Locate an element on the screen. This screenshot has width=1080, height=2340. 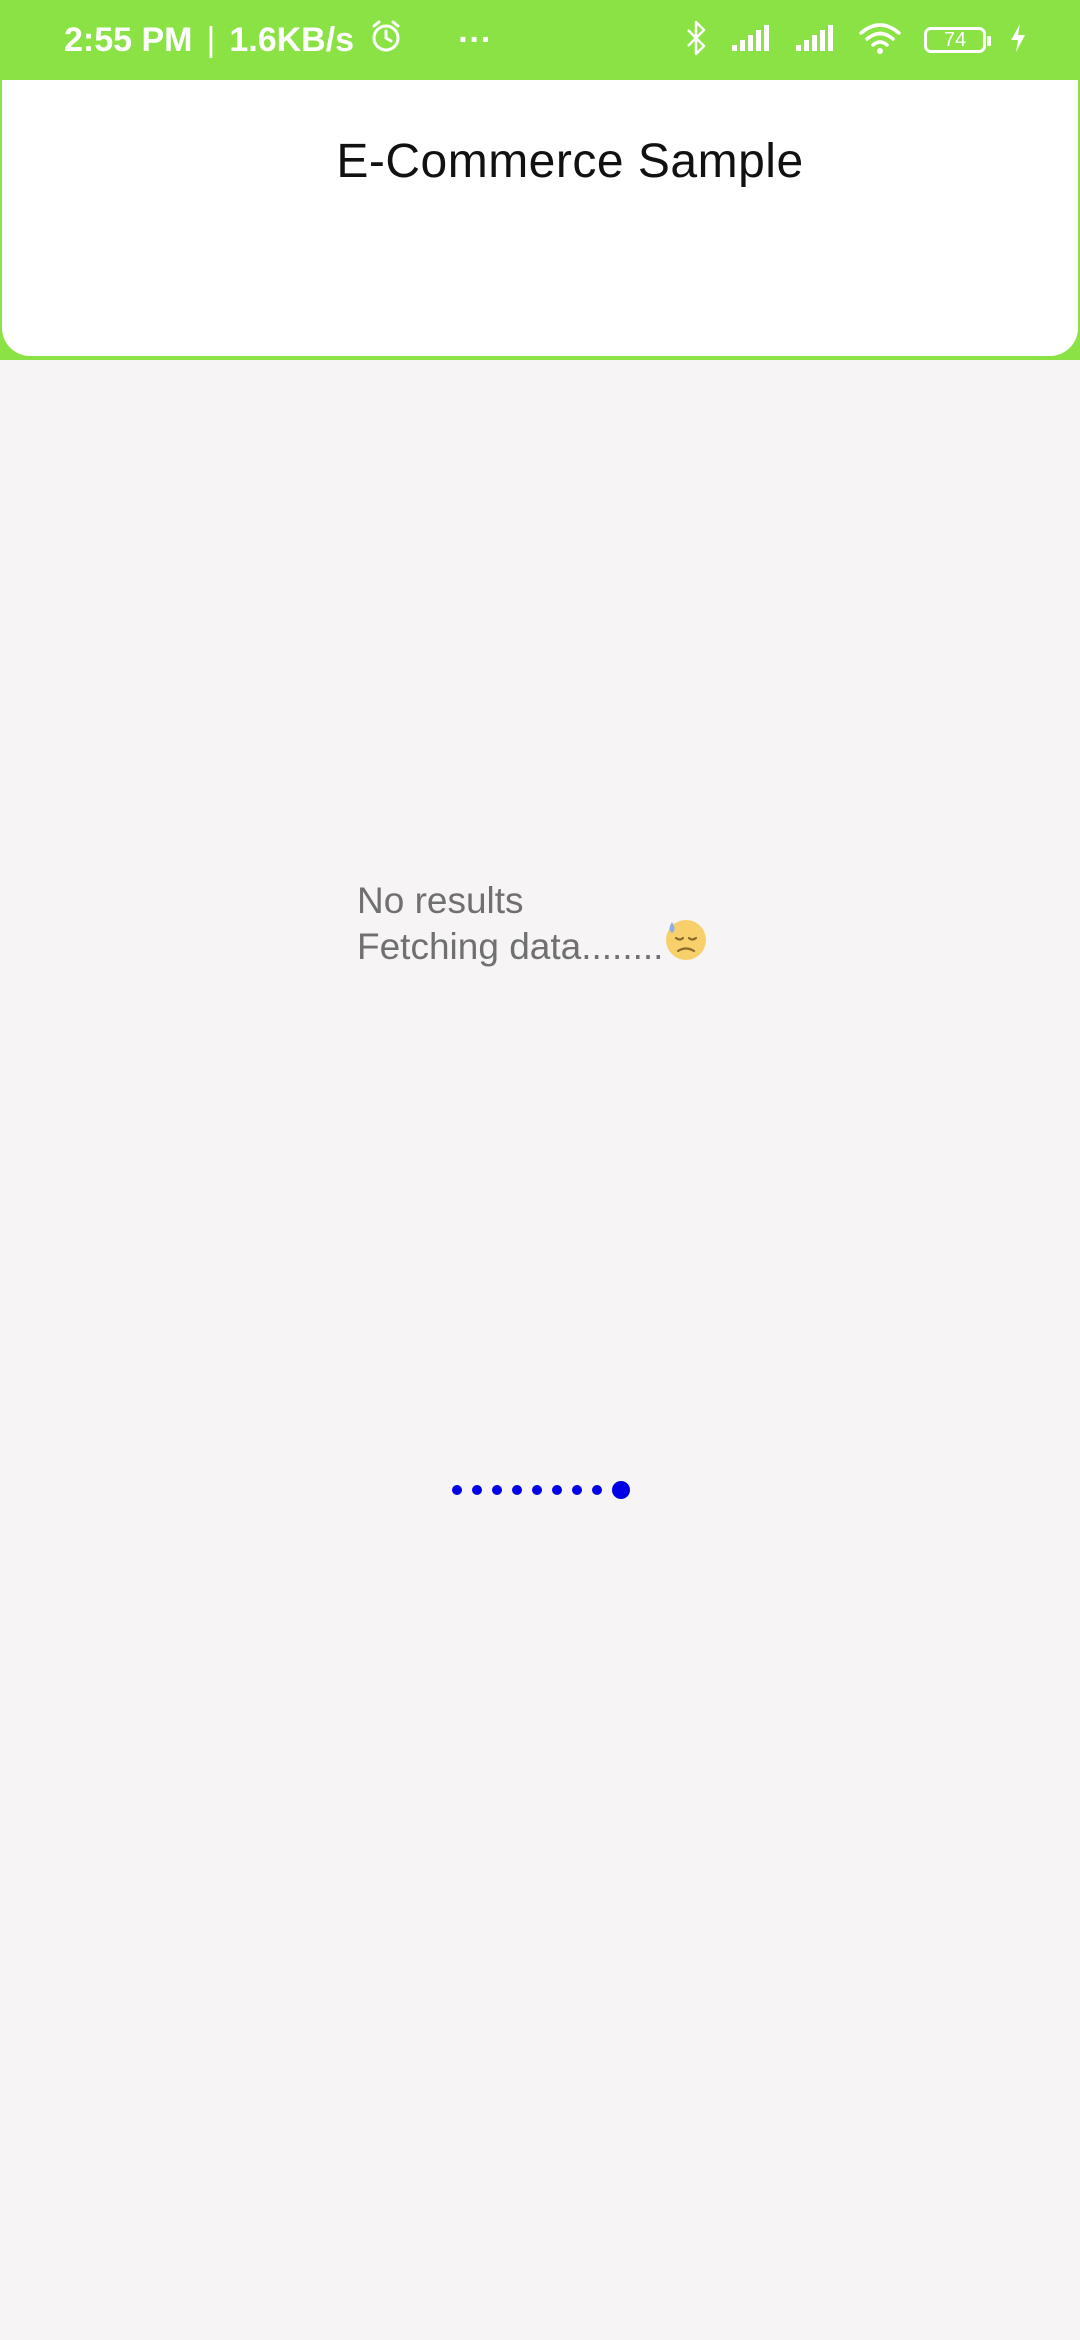
alarm-icon is located at coordinates (386, 40).